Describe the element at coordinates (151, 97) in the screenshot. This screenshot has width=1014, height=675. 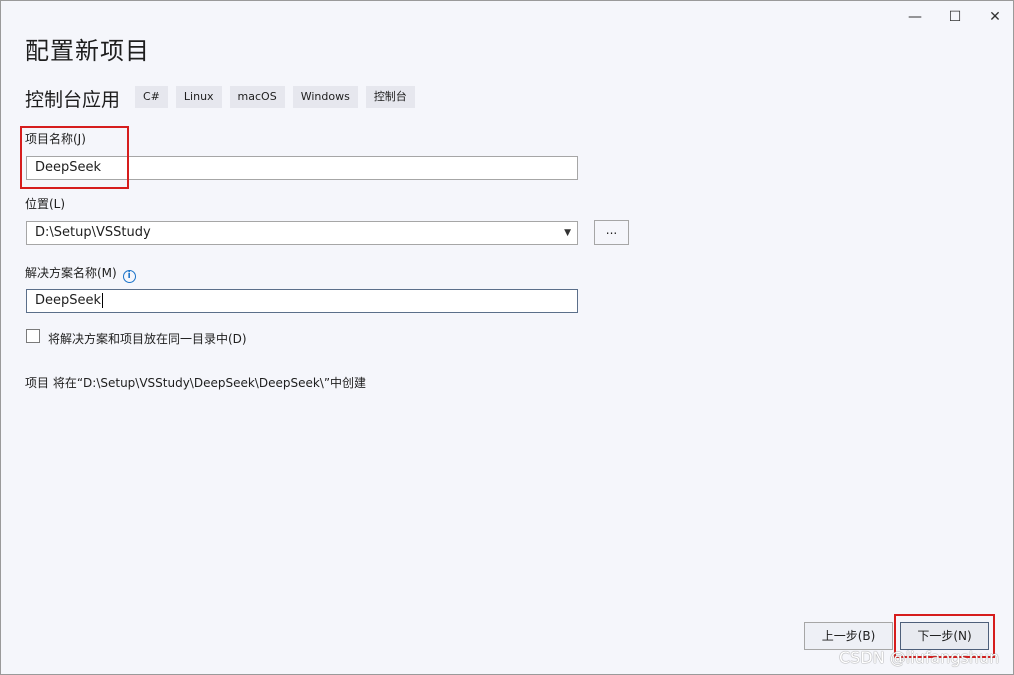
I see `tag-language: C#` at that location.